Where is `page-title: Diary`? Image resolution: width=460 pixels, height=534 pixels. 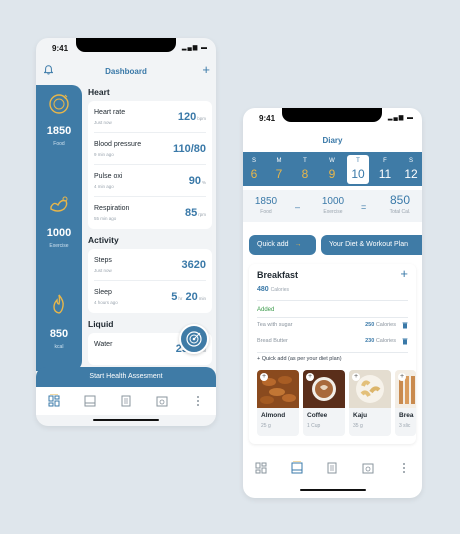 page-title: Diary is located at coordinates (332, 140).